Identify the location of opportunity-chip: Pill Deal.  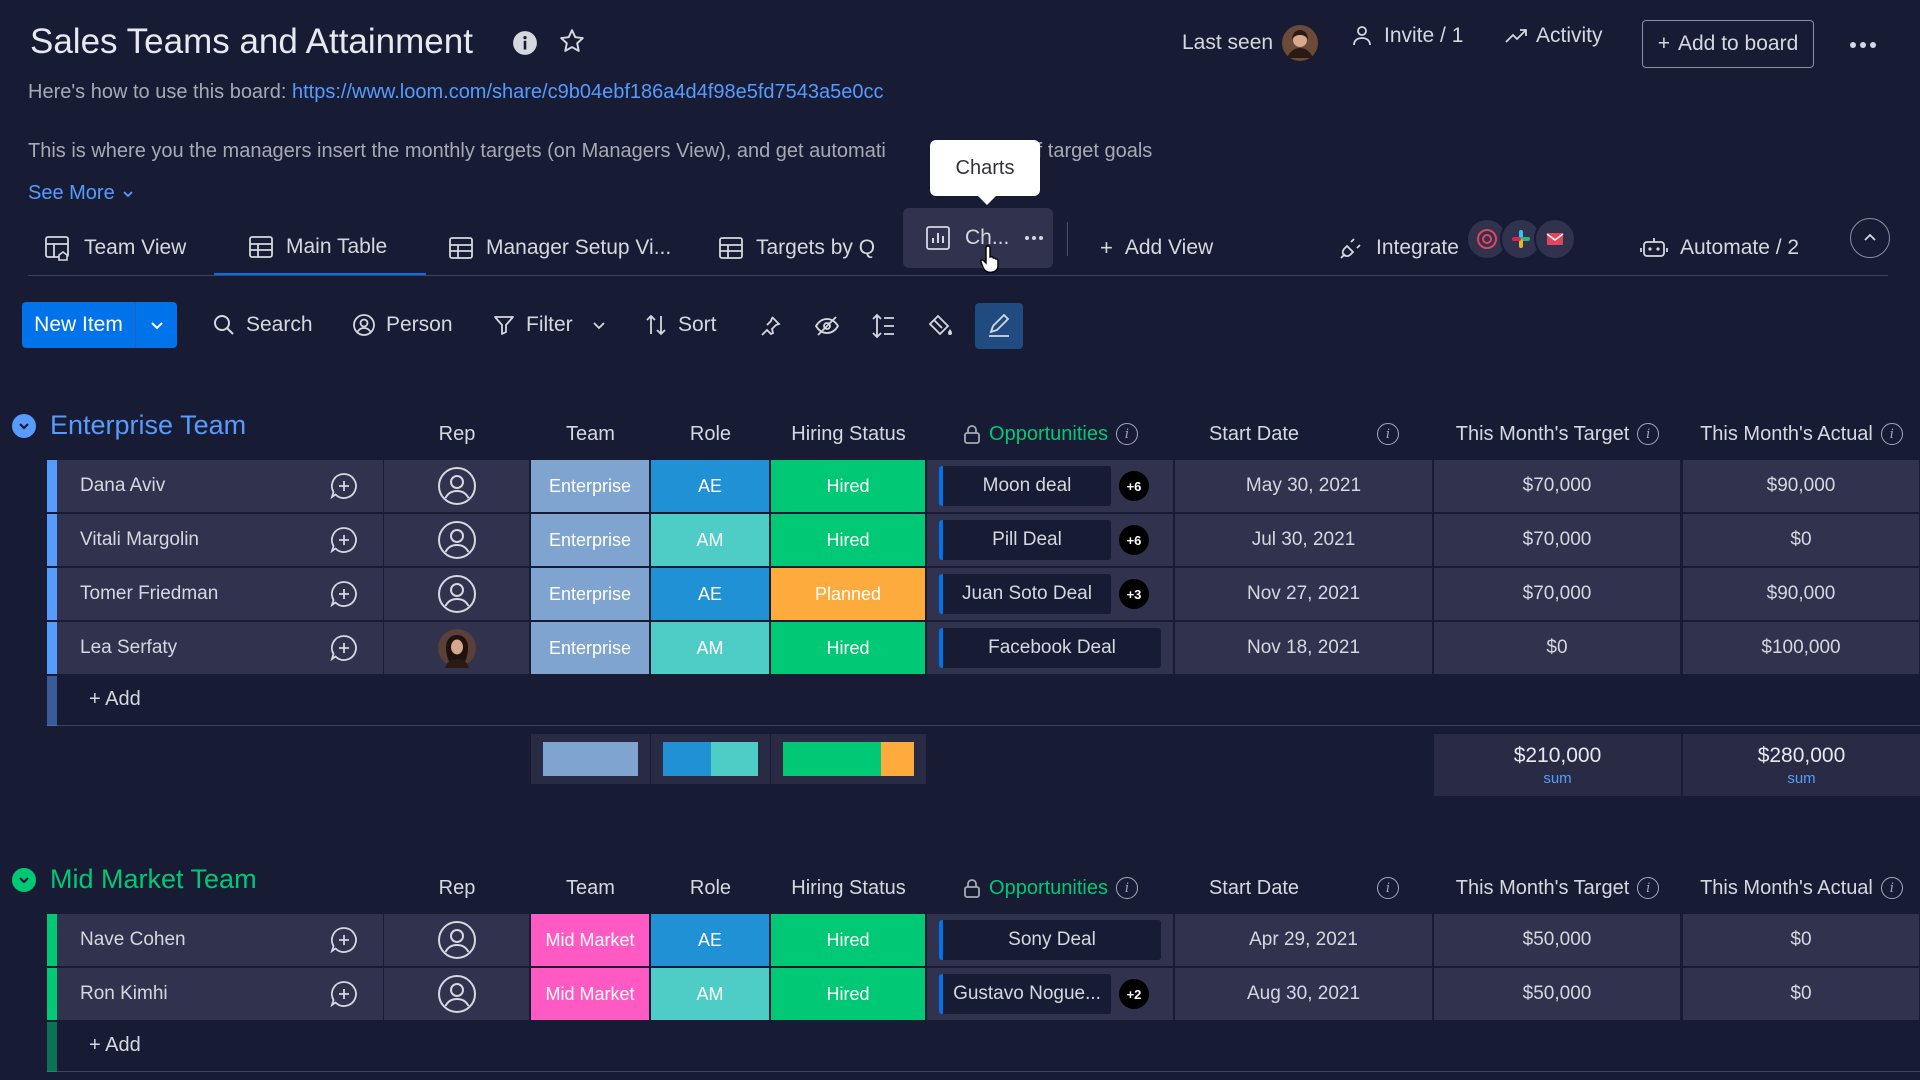
(1025, 540).